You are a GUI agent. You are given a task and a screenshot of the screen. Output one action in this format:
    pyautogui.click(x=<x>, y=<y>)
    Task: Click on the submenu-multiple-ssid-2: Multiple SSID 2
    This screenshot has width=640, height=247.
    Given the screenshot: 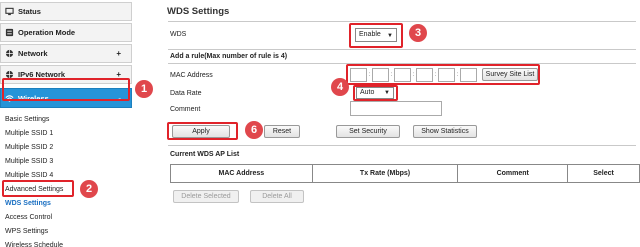 What is the action you would take?
    pyautogui.click(x=66, y=148)
    